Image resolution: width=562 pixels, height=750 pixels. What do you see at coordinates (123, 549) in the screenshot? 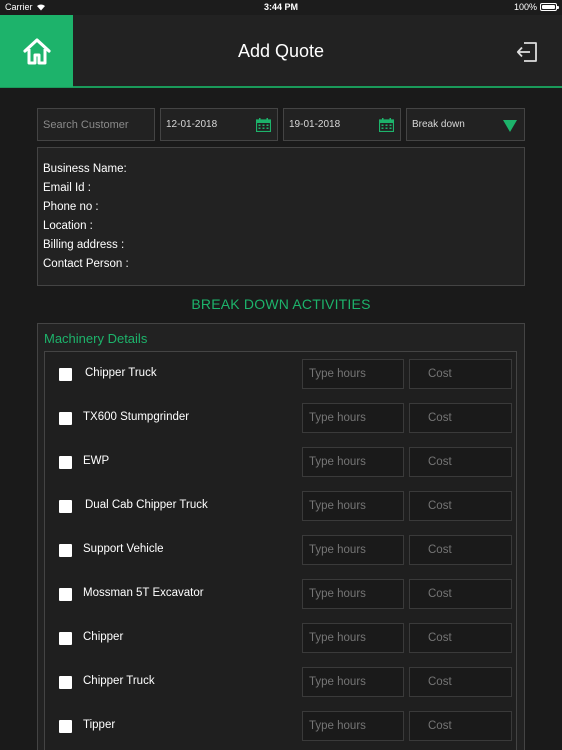
I see `machinery-name: Support Vehicle` at bounding box center [123, 549].